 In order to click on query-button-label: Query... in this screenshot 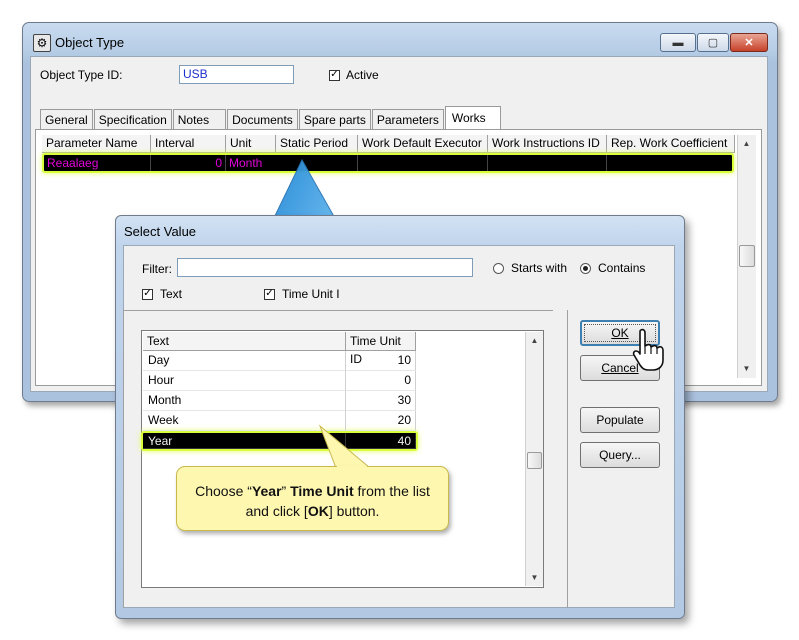, I will do `click(620, 455)`.